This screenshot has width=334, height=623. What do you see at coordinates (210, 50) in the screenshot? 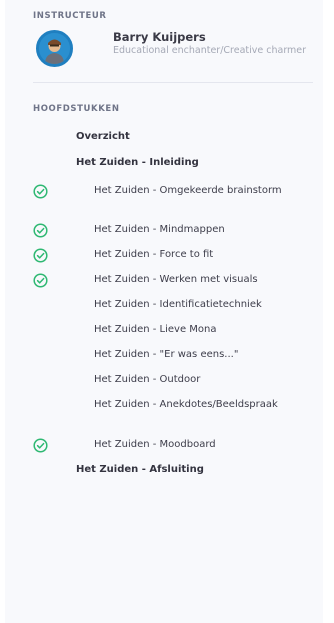
I see `instructor-role: Educational enchanter/Creative charmer` at bounding box center [210, 50].